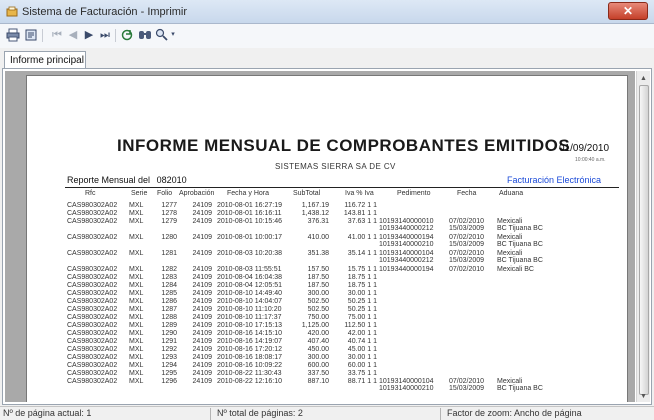  What do you see at coordinates (318, 293) in the screenshot?
I see `cell-sub: 300.00` at bounding box center [318, 293].